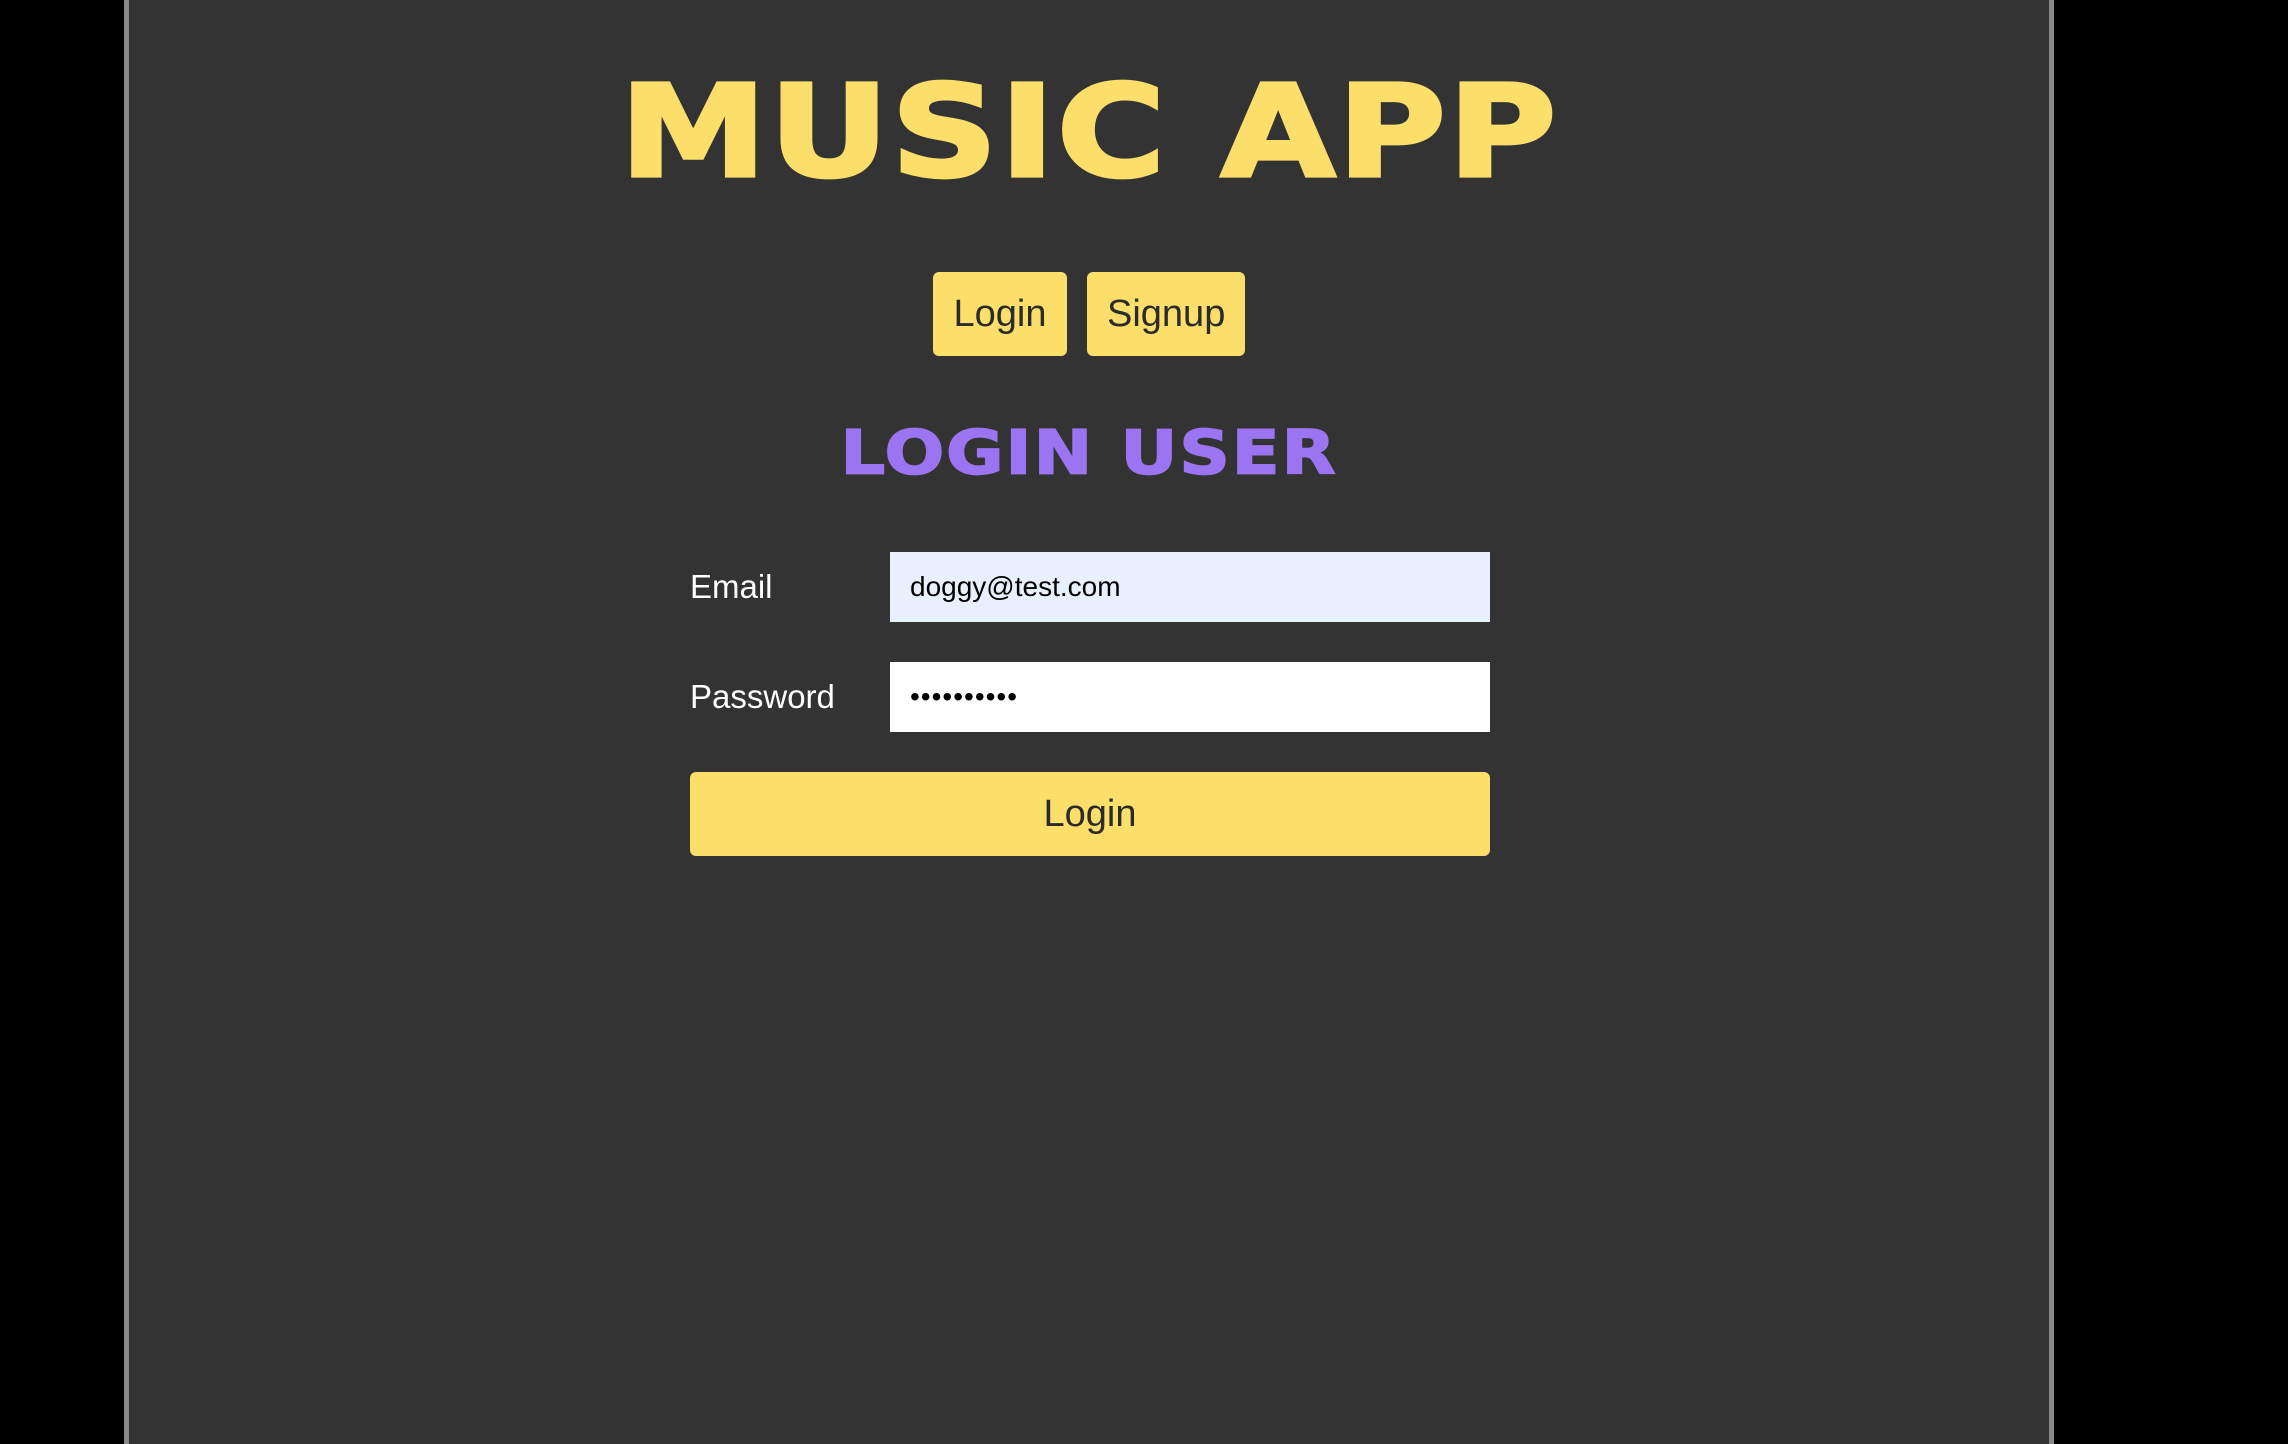 This screenshot has height=1444, width=2288. I want to click on login-form: Email Password Login, so click(1090, 704).